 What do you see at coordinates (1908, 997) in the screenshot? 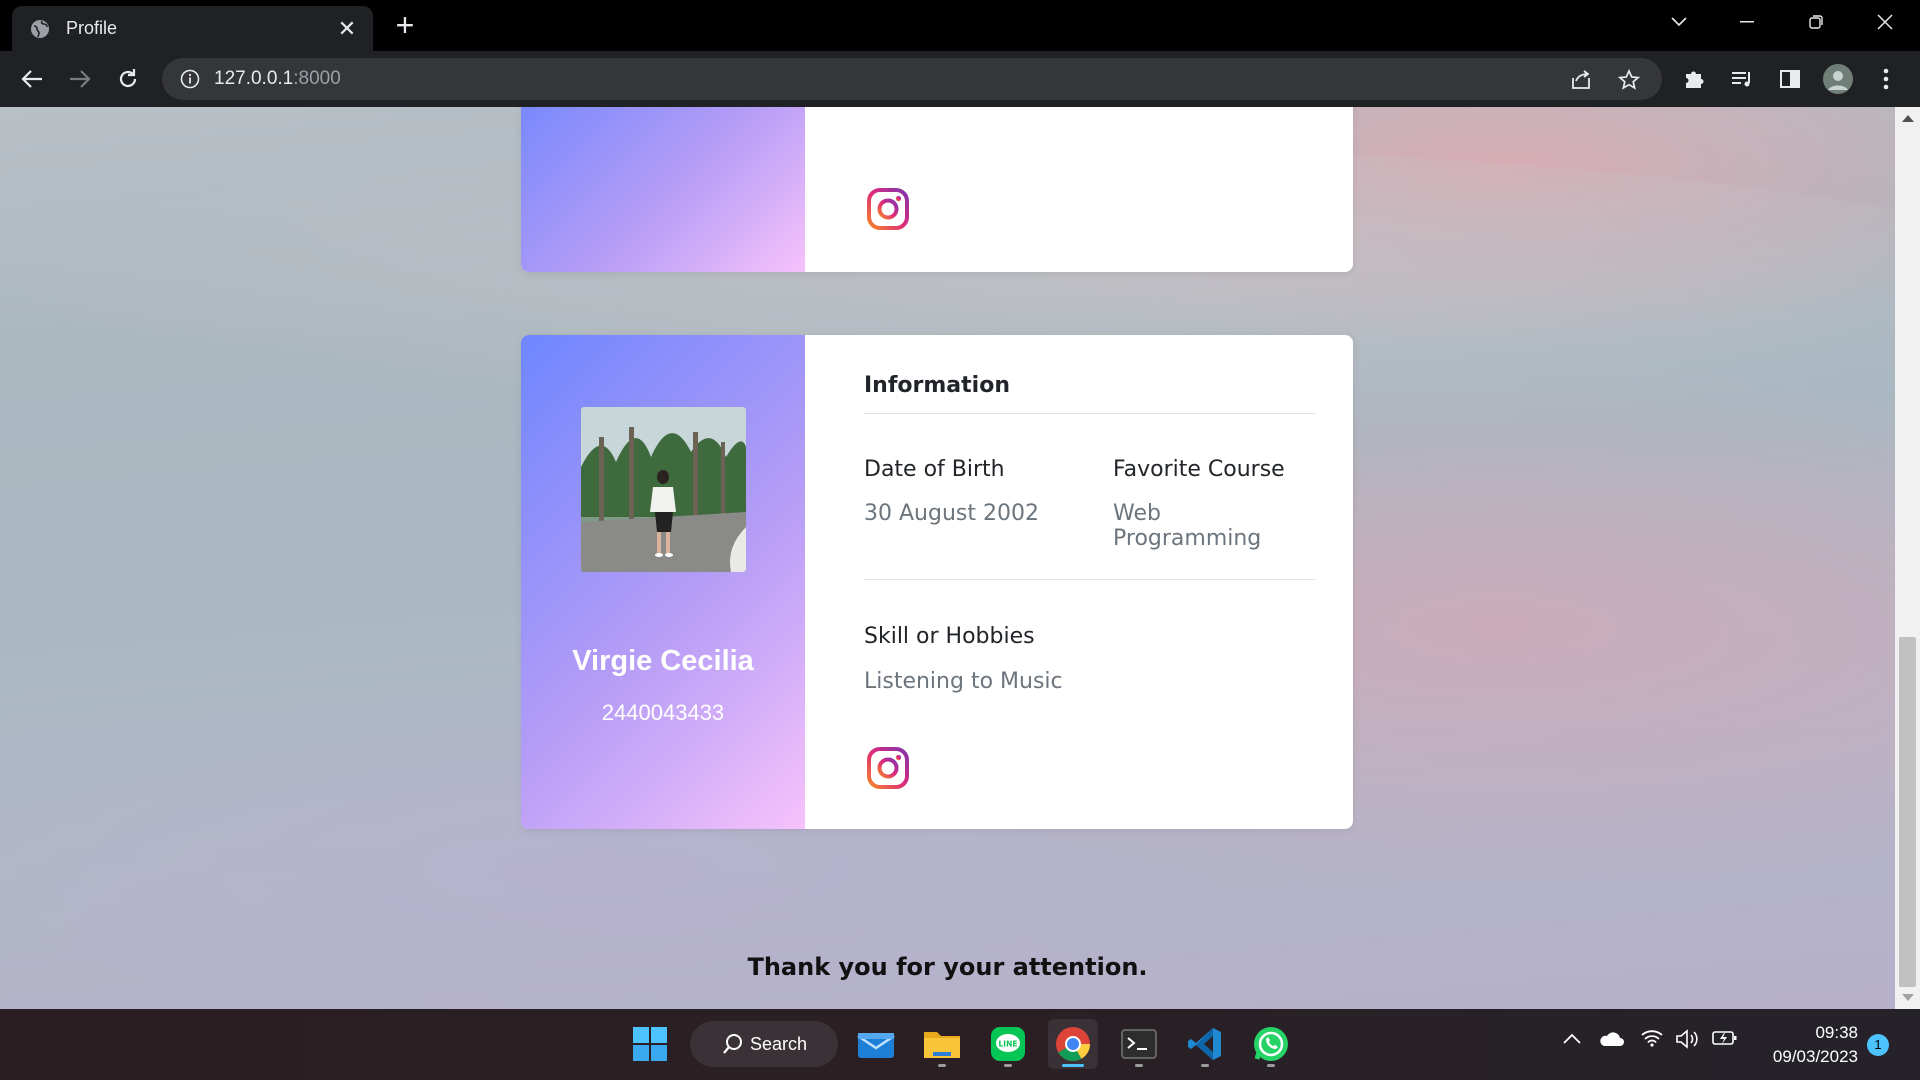
I see `scroll-down-arrow-icon` at bounding box center [1908, 997].